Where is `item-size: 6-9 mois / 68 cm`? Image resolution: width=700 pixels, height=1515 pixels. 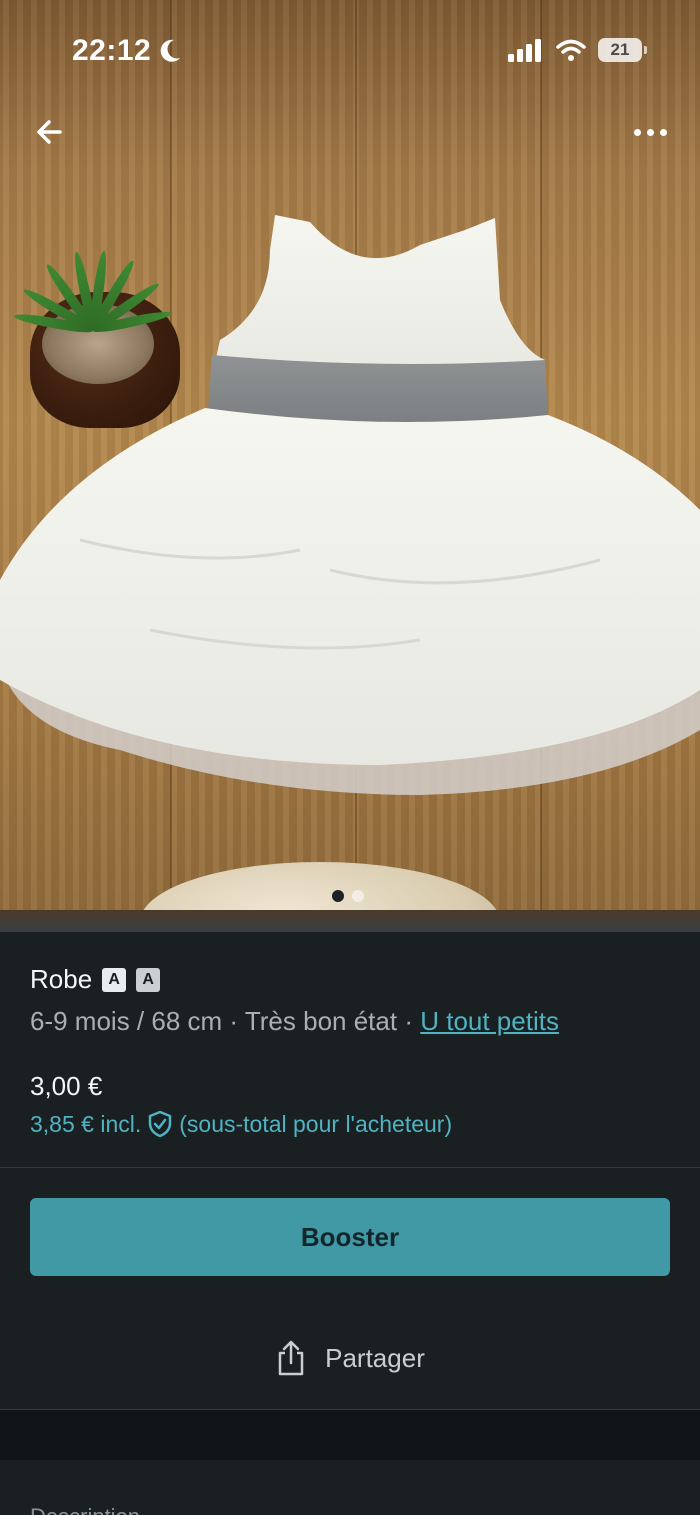
item-size: 6-9 mois / 68 cm is located at coordinates (126, 1021).